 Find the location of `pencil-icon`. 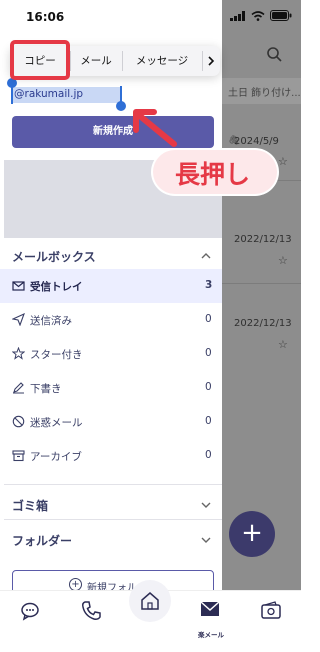

pencil-icon is located at coordinates (18, 388).